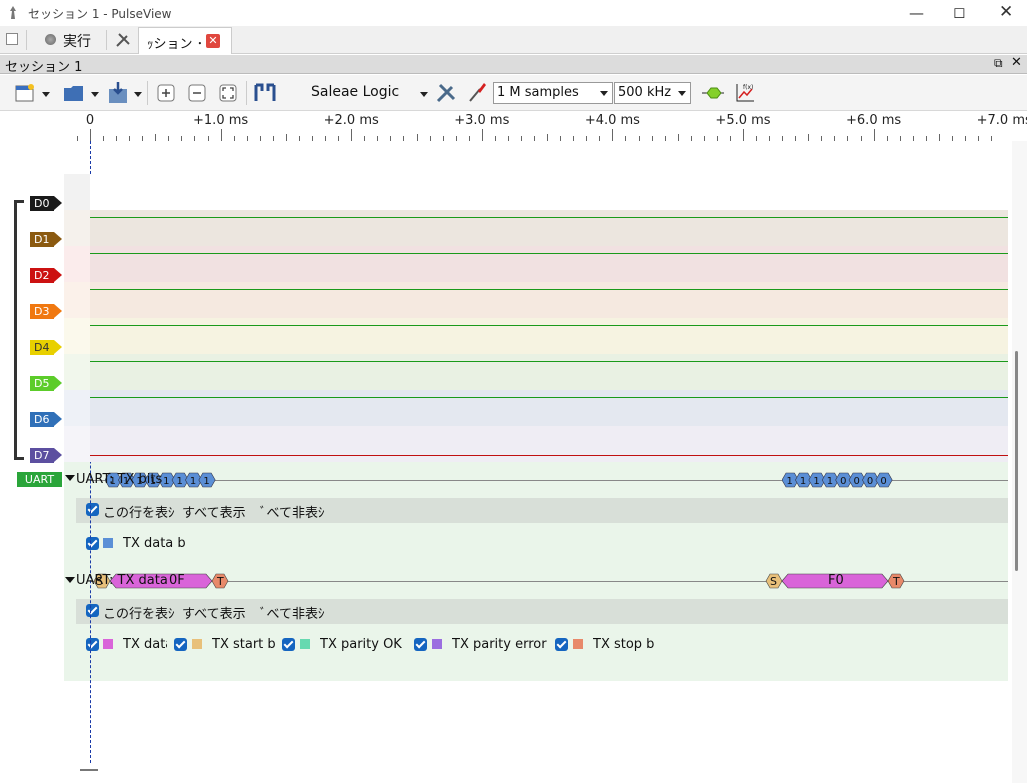 The image size is (1027, 783). I want to click on channel-tag-d3: D3, so click(46, 311).